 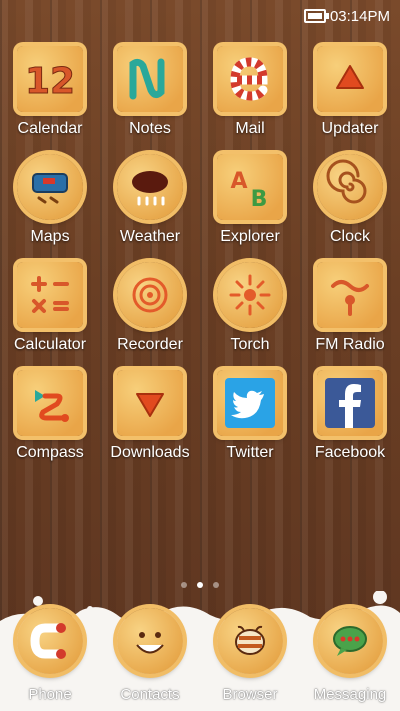 I want to click on app-mail: Mail, so click(x=250, y=94).